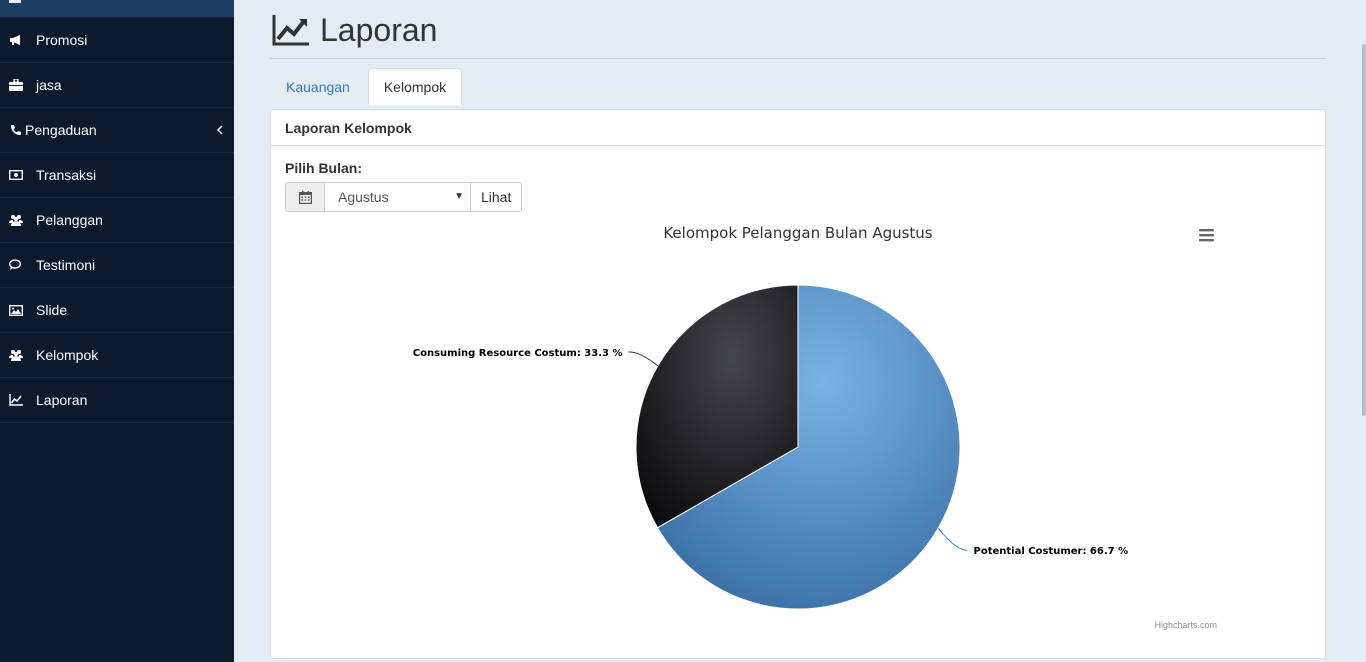 The width and height of the screenshot is (1366, 662). I want to click on page-title: Laporan, so click(379, 30).